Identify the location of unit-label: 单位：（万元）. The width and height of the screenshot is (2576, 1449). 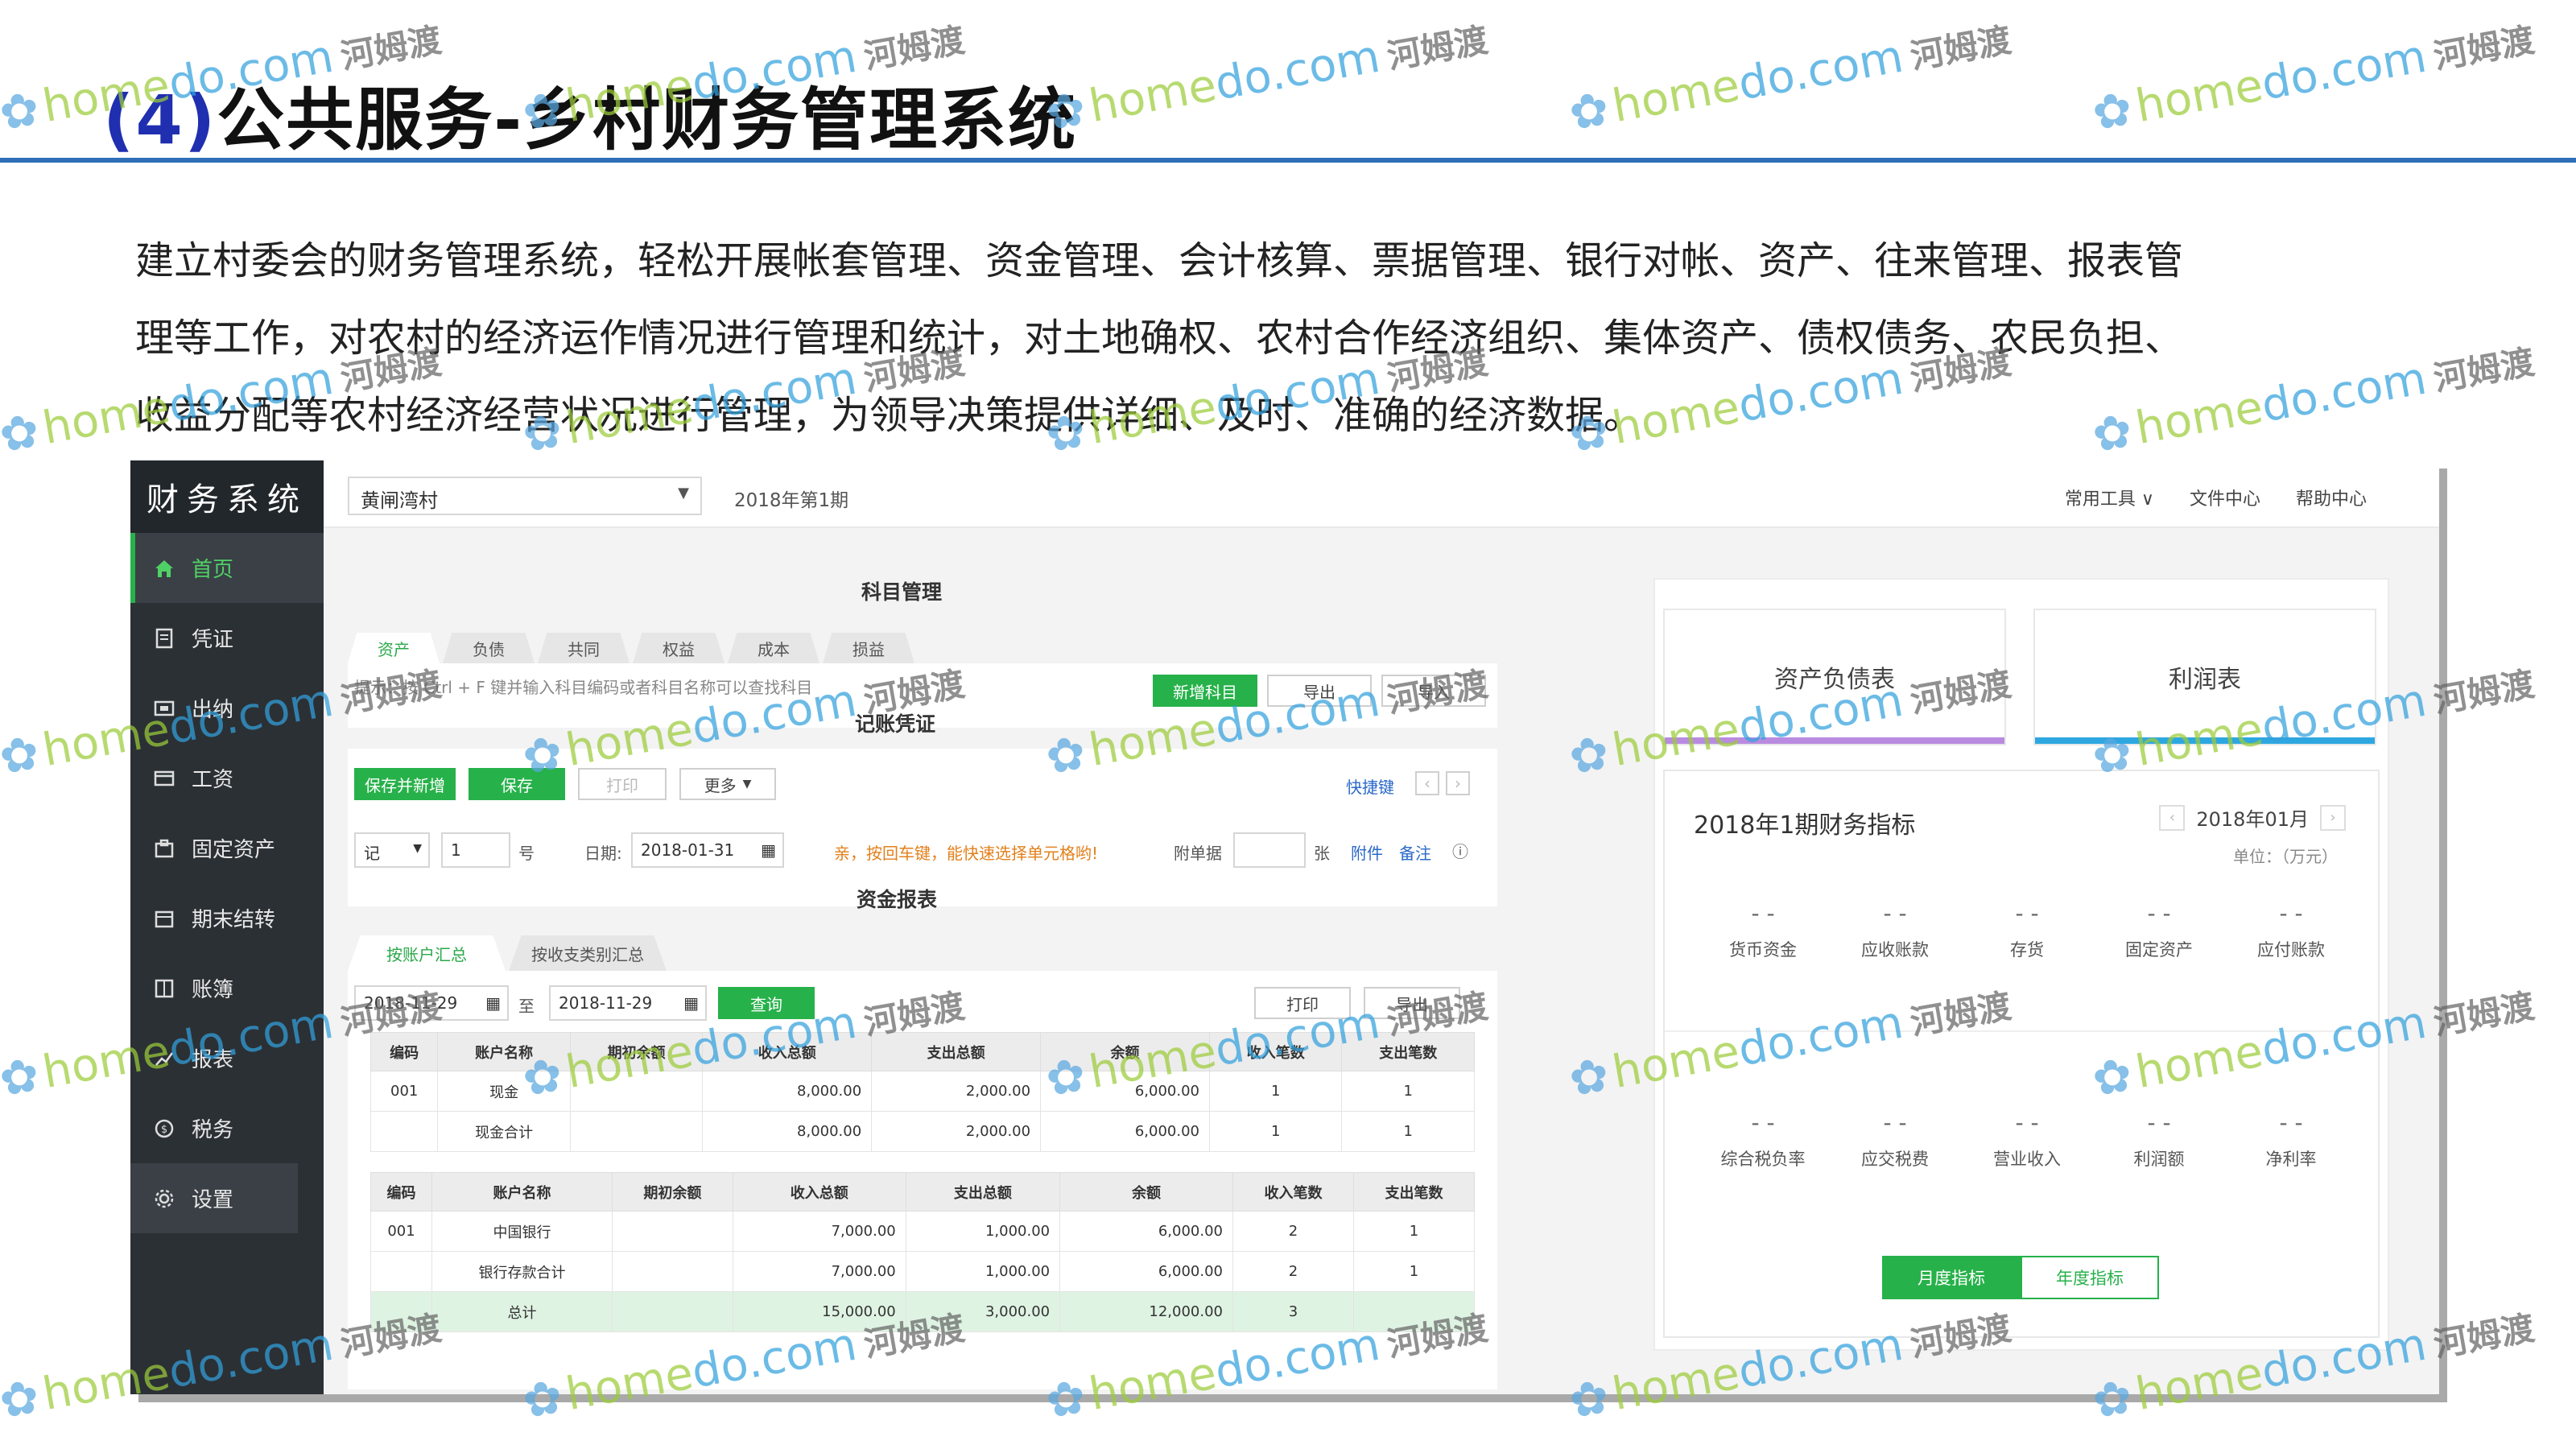
(2285, 856).